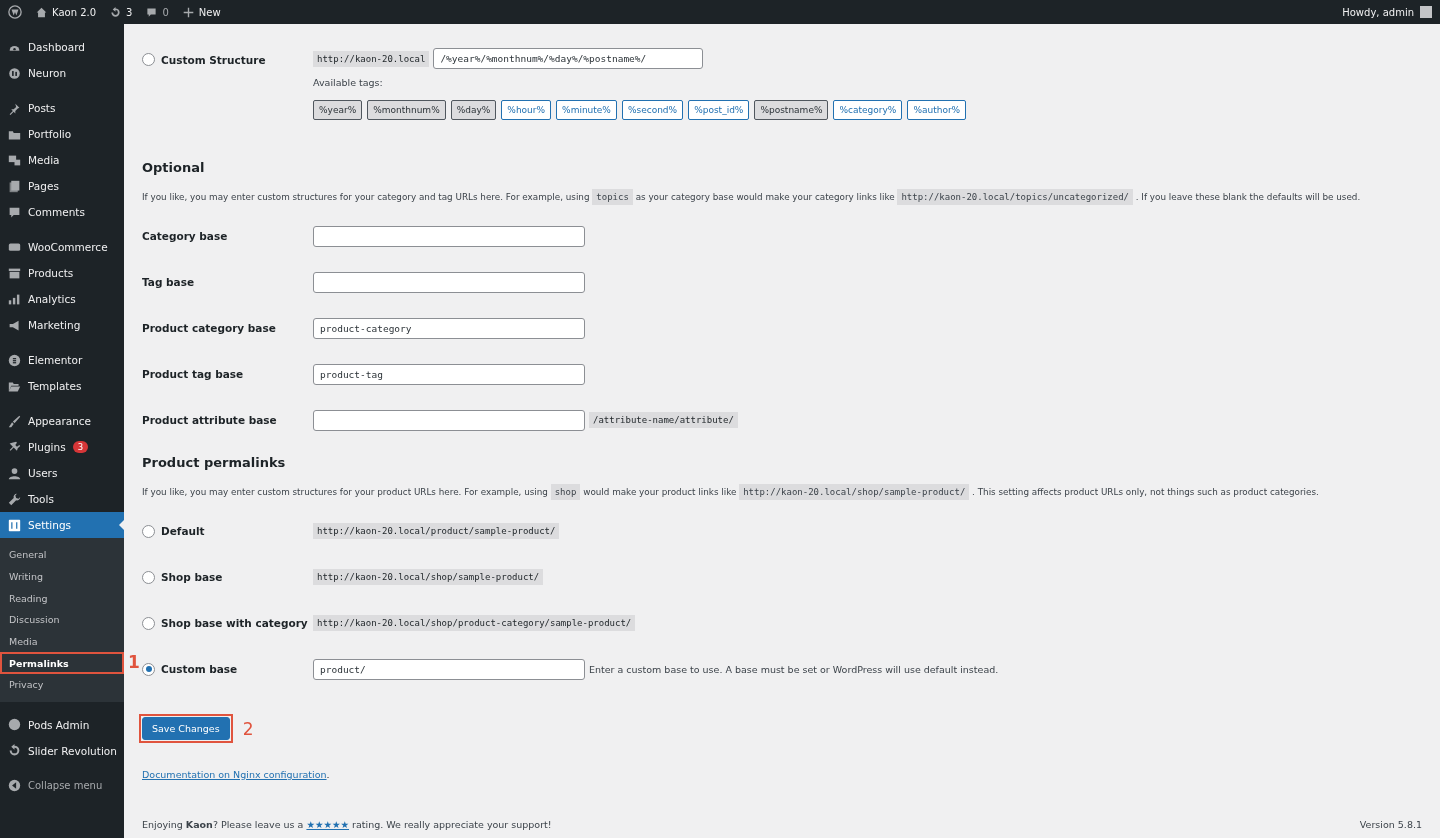 This screenshot has width=1440, height=838. I want to click on hint-text: Enter a custom base to use. A base must be set or WordPress will use default instead., so click(794, 669).